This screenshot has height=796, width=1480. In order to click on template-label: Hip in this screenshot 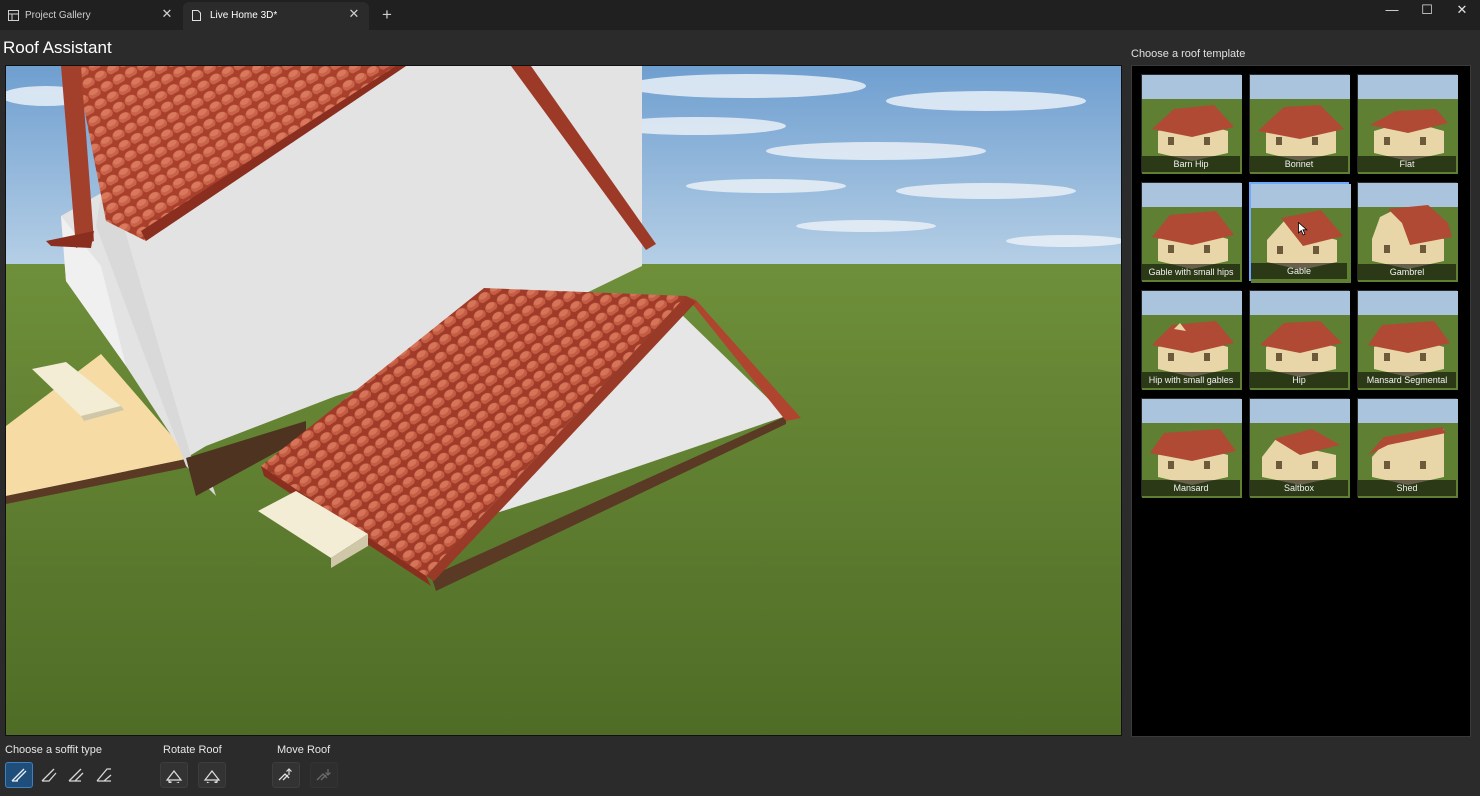, I will do `click(1299, 380)`.